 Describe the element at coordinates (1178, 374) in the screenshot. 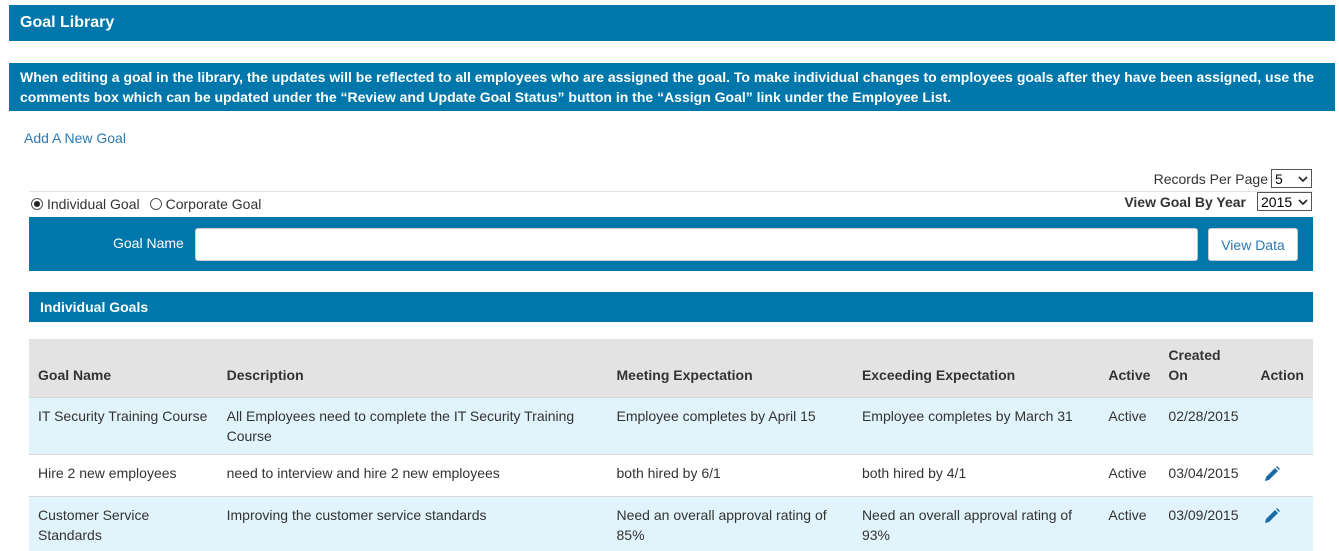

I see `col-created-on-line2: On` at that location.